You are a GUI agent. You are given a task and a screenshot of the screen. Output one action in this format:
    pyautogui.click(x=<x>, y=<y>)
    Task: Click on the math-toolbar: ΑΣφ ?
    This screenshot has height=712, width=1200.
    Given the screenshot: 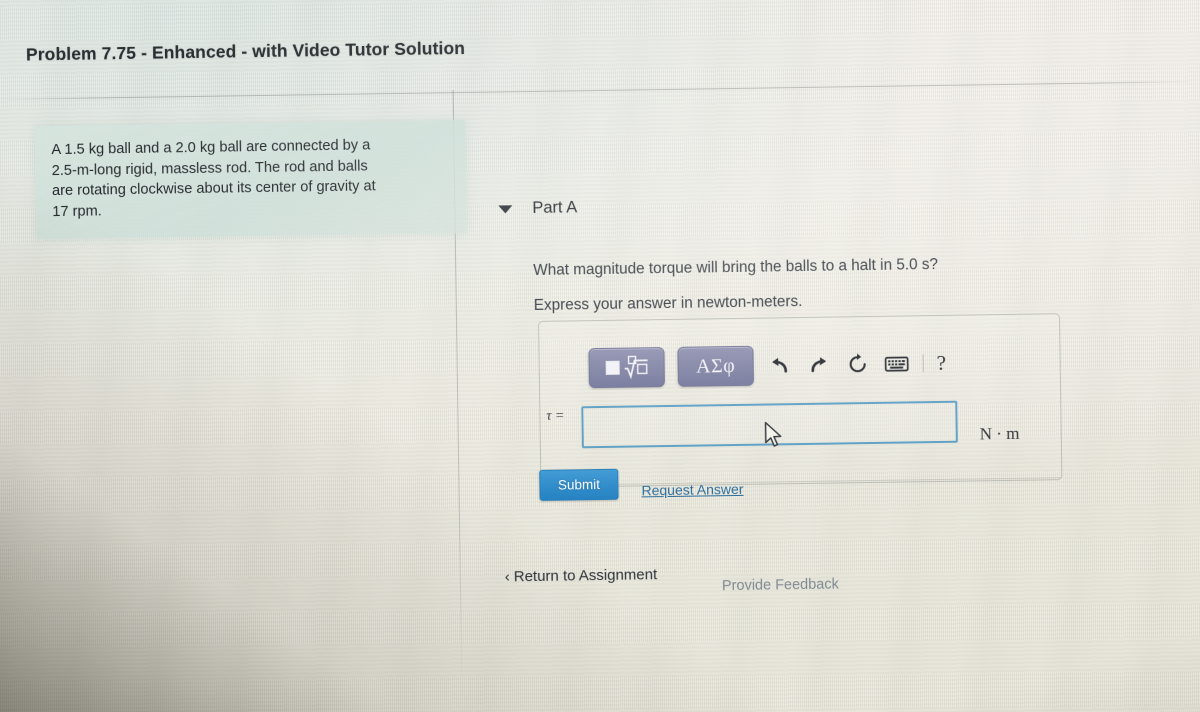 What is the action you would take?
    pyautogui.click(x=767, y=366)
    